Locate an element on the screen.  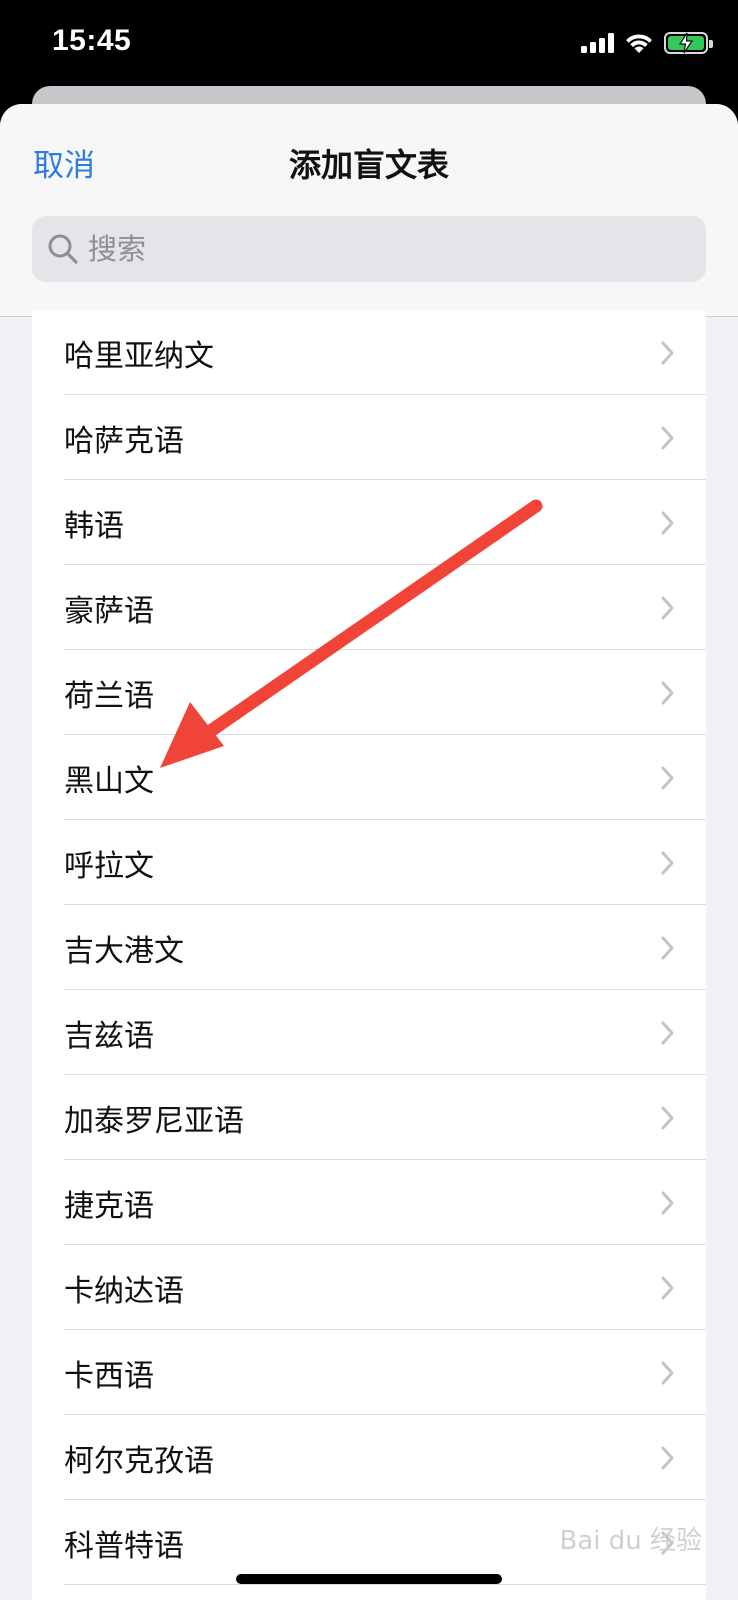
list-item-label: 豪萨语 is located at coordinates (109, 611).